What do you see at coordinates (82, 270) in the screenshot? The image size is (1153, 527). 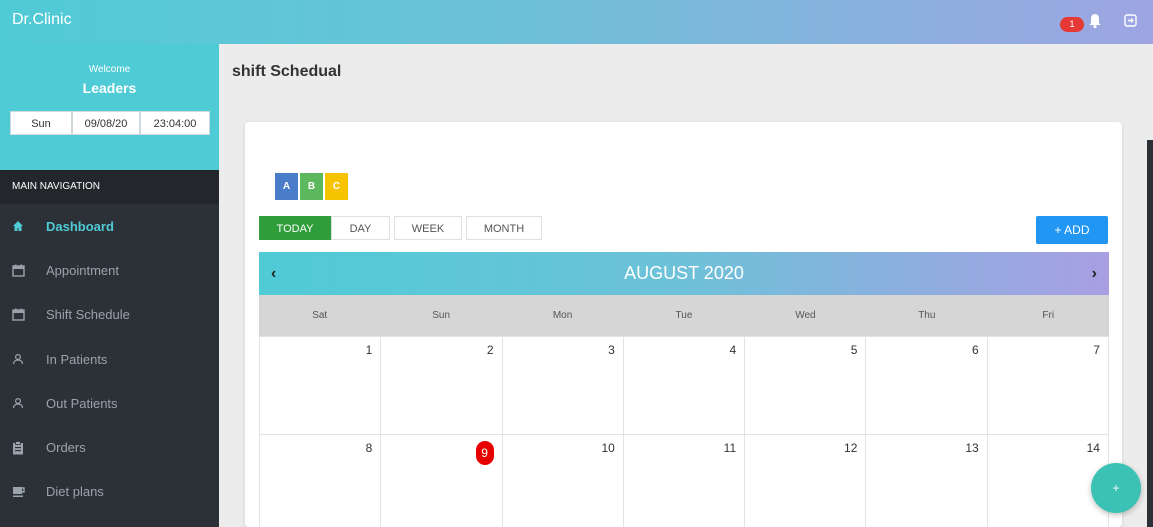 I see `nav-item-label: Appointment` at bounding box center [82, 270].